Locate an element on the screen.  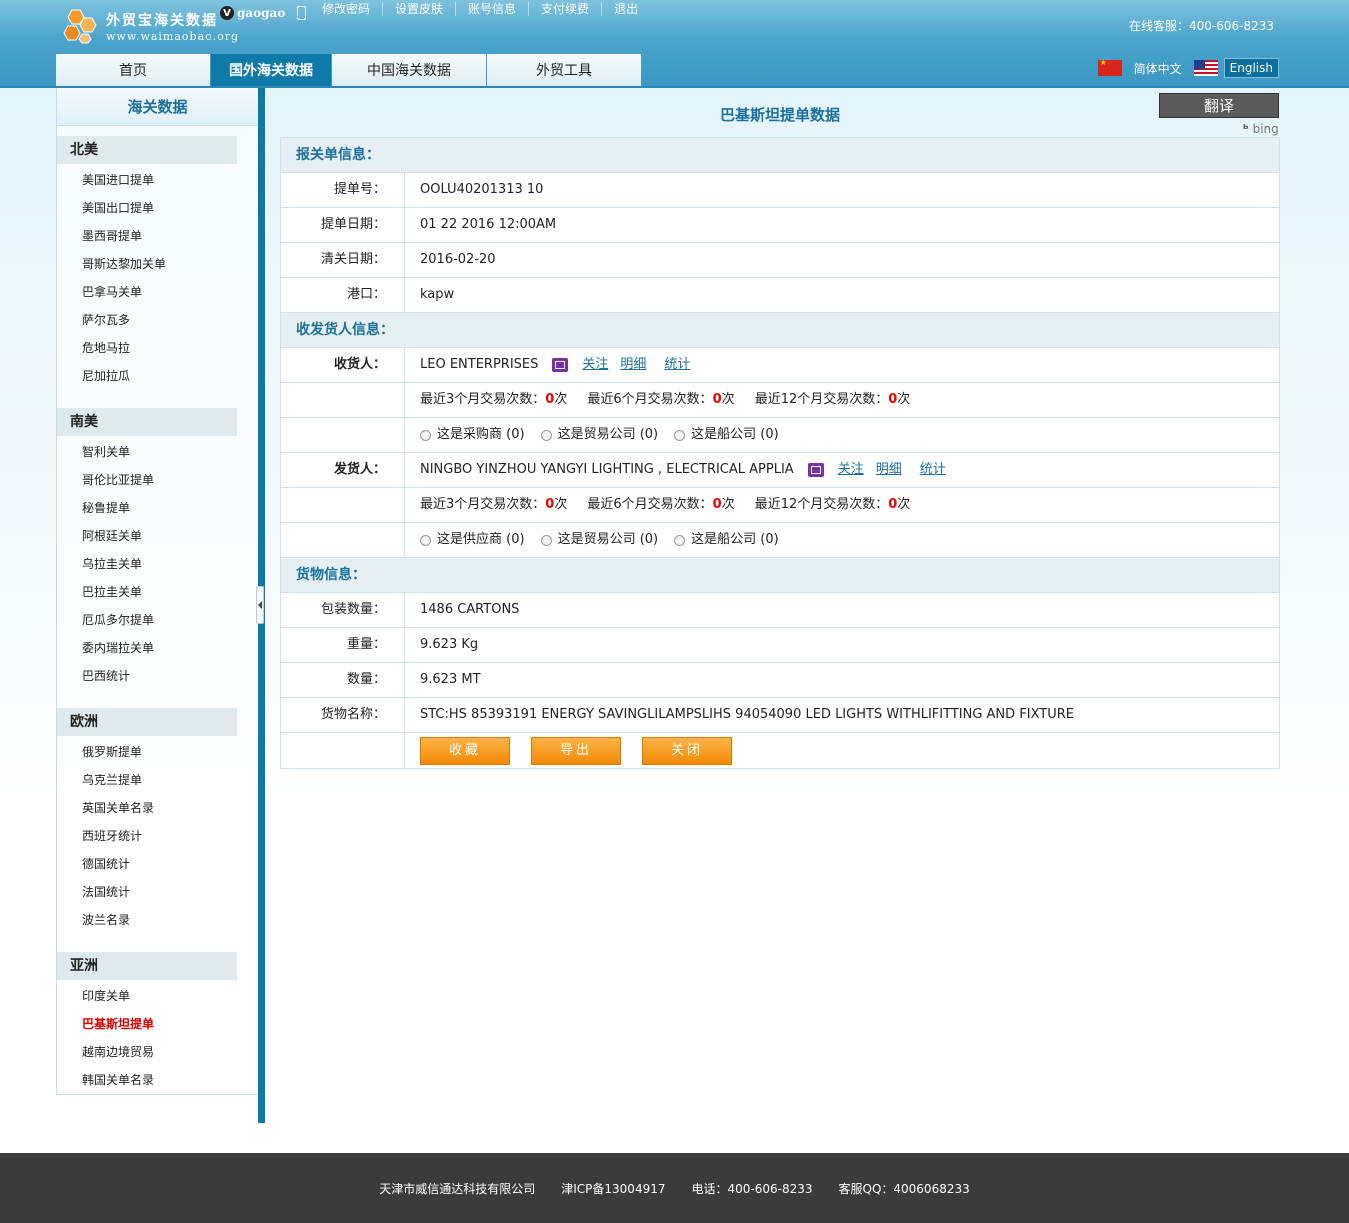
sidebar-item: 哥伦比亚提单 is located at coordinates (157, 480).